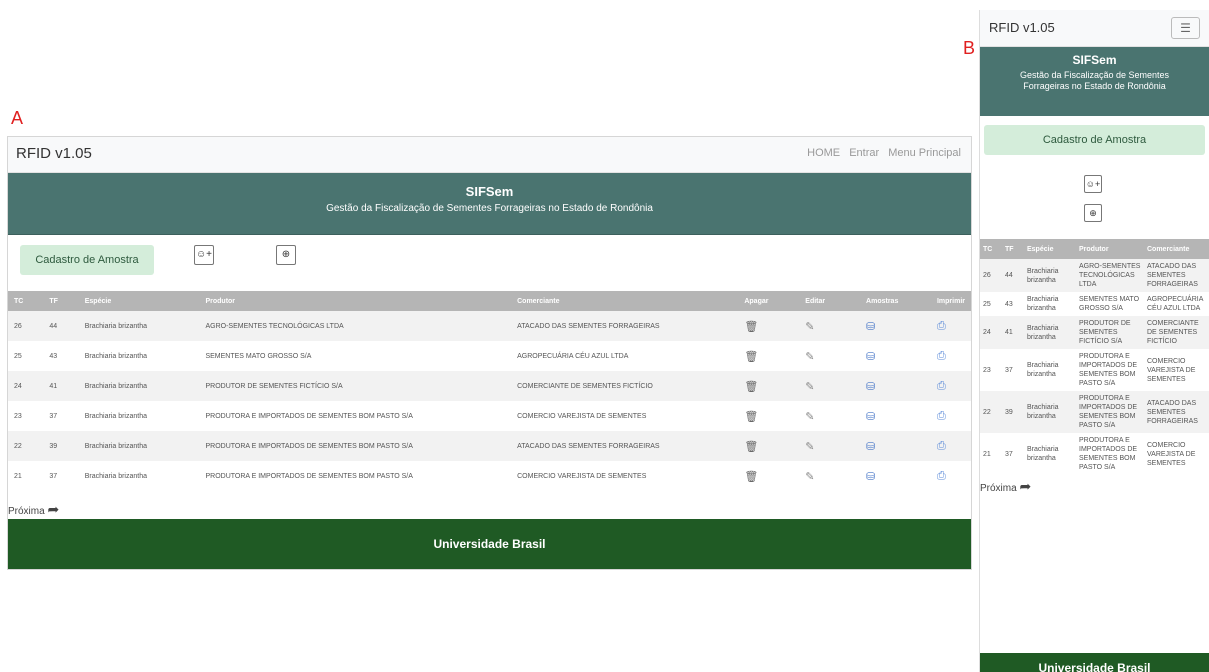 The width and height of the screenshot is (1209, 672). Describe the element at coordinates (987, 370) in the screenshot. I see `cell-tc: 23` at that location.